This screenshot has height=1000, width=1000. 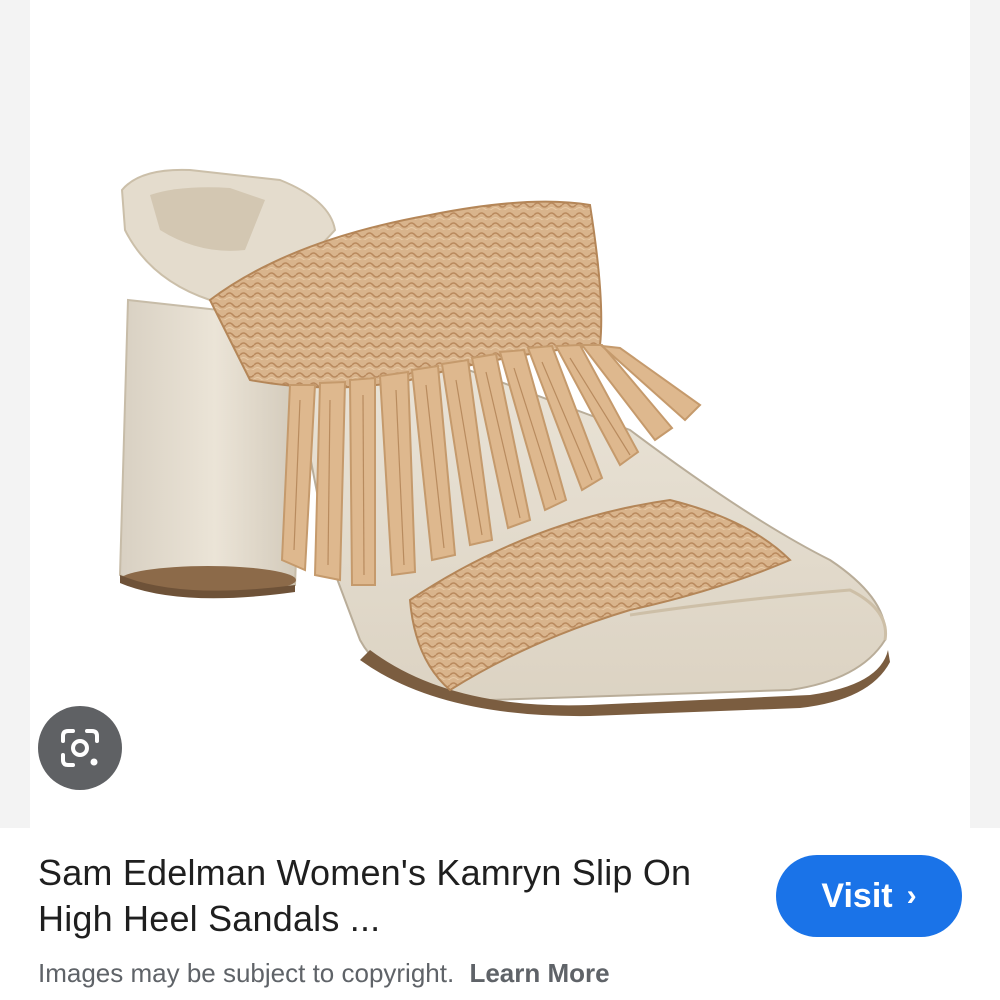 I want to click on visit-label: Visit, so click(x=857, y=895).